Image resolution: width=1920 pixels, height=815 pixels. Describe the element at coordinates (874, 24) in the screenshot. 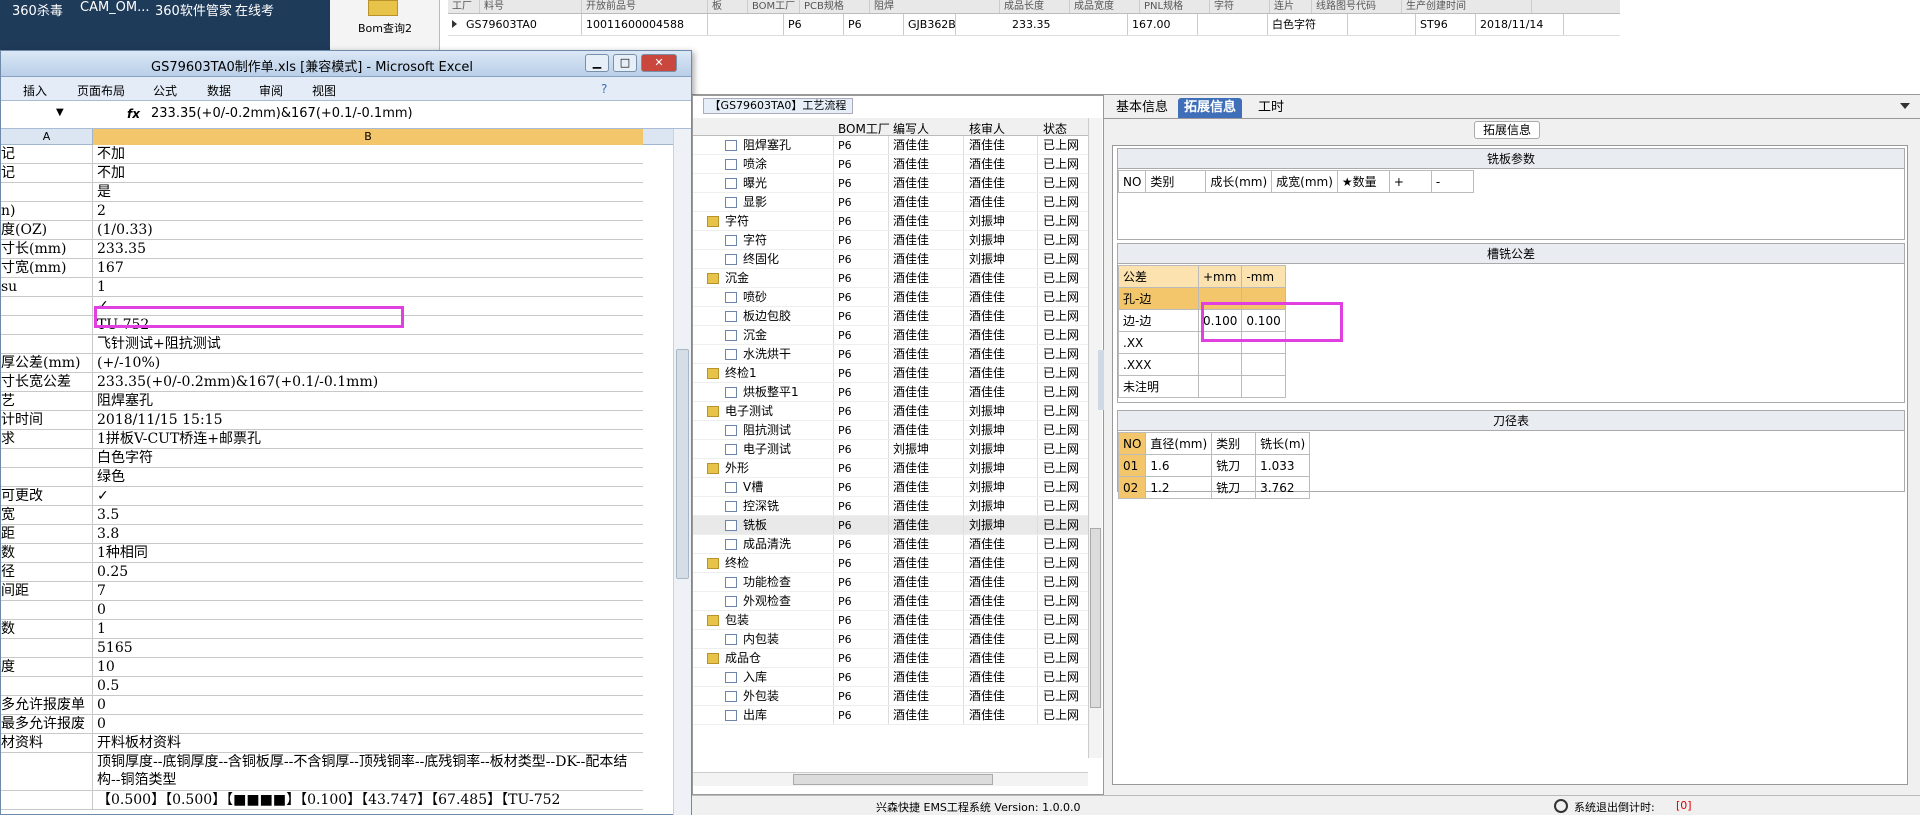

I see `grid-cell: P6` at that location.